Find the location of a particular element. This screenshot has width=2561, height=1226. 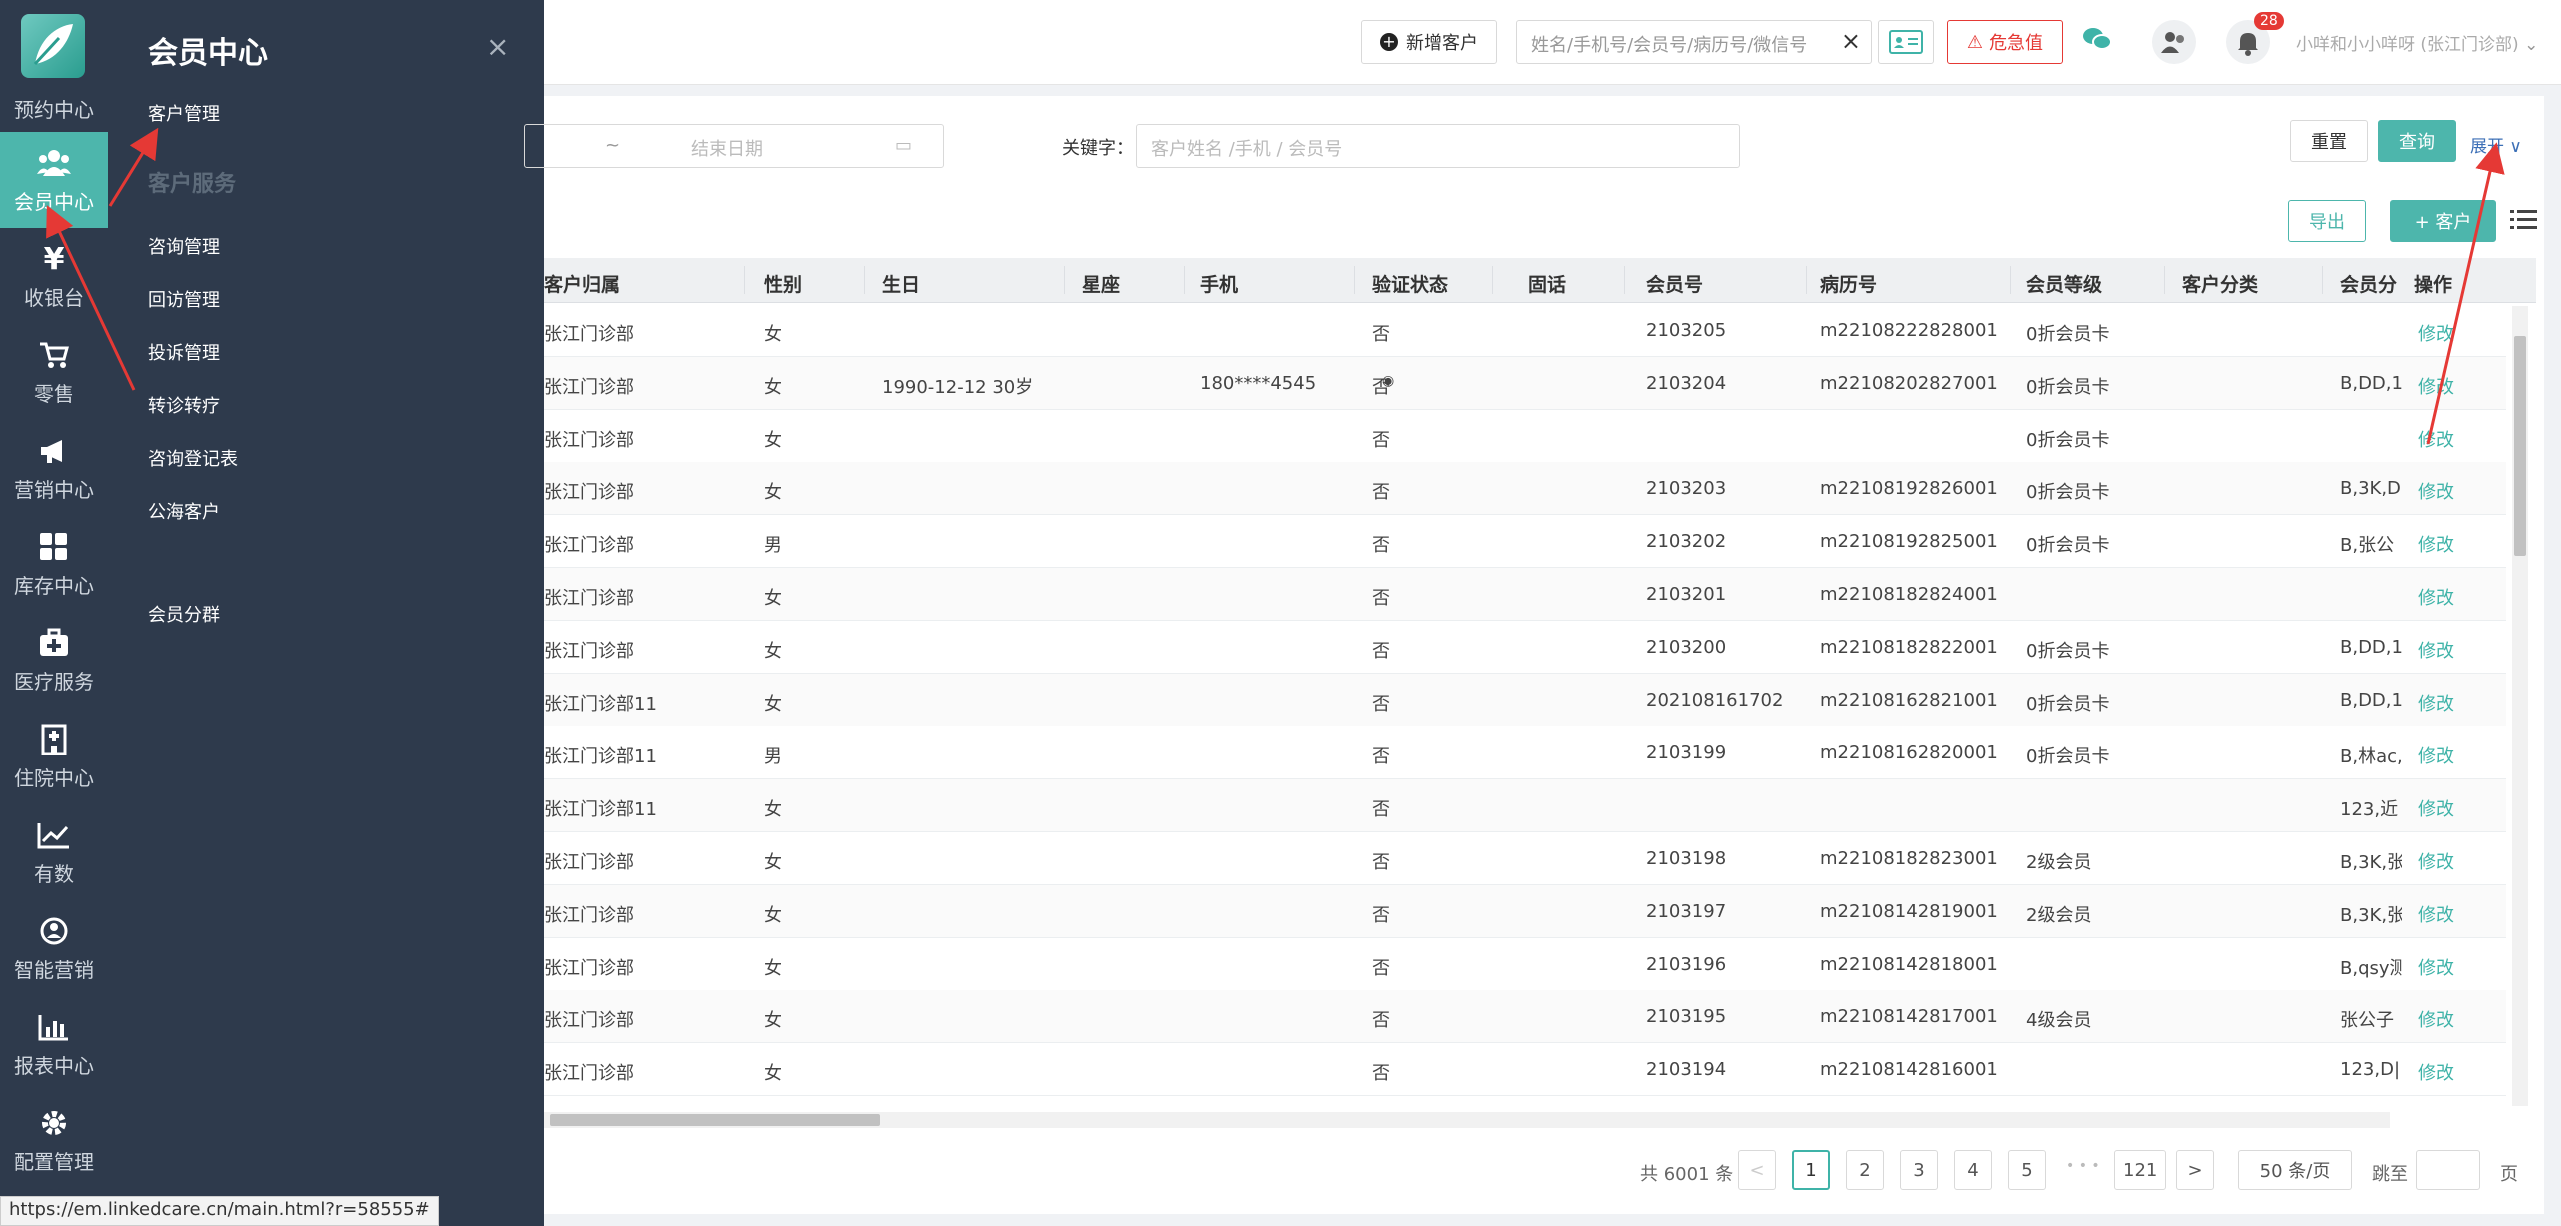

flyout-item-member-segments: 会员分群 is located at coordinates (184, 614).